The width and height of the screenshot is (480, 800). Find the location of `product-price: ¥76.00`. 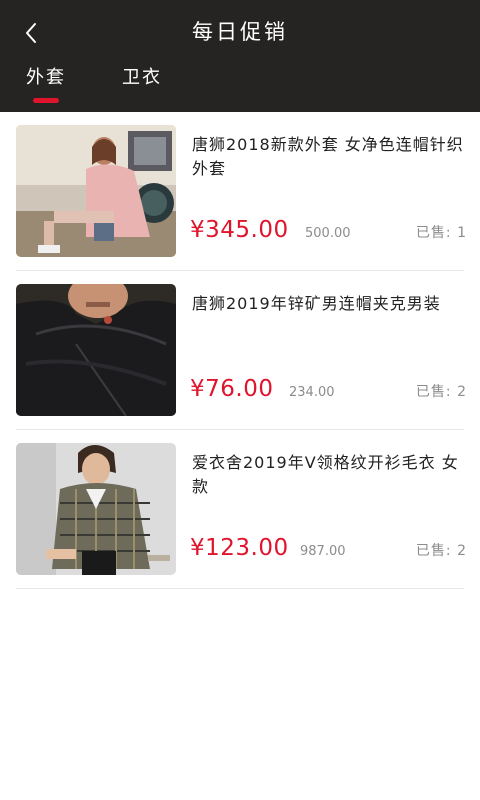

product-price: ¥76.00 is located at coordinates (232, 389).